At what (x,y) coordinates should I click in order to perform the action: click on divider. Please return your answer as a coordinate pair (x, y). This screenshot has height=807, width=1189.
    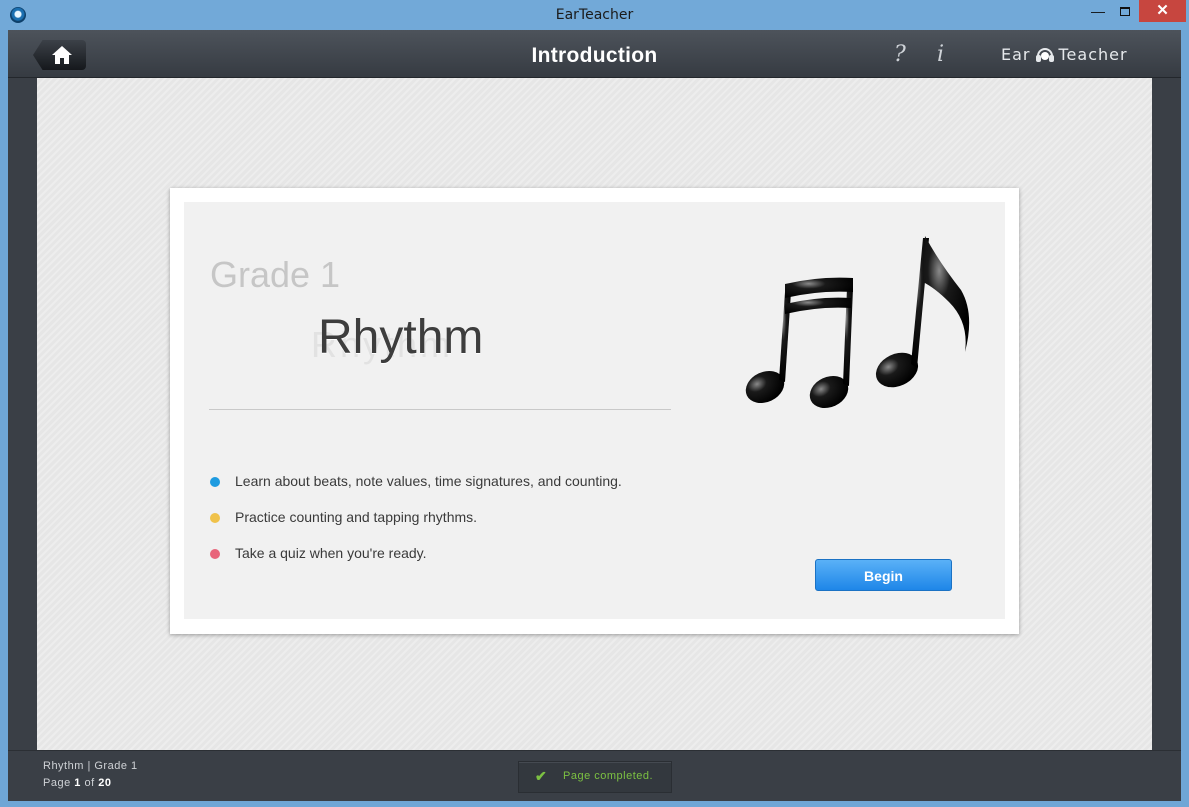
    Looking at the image, I should click on (440, 409).